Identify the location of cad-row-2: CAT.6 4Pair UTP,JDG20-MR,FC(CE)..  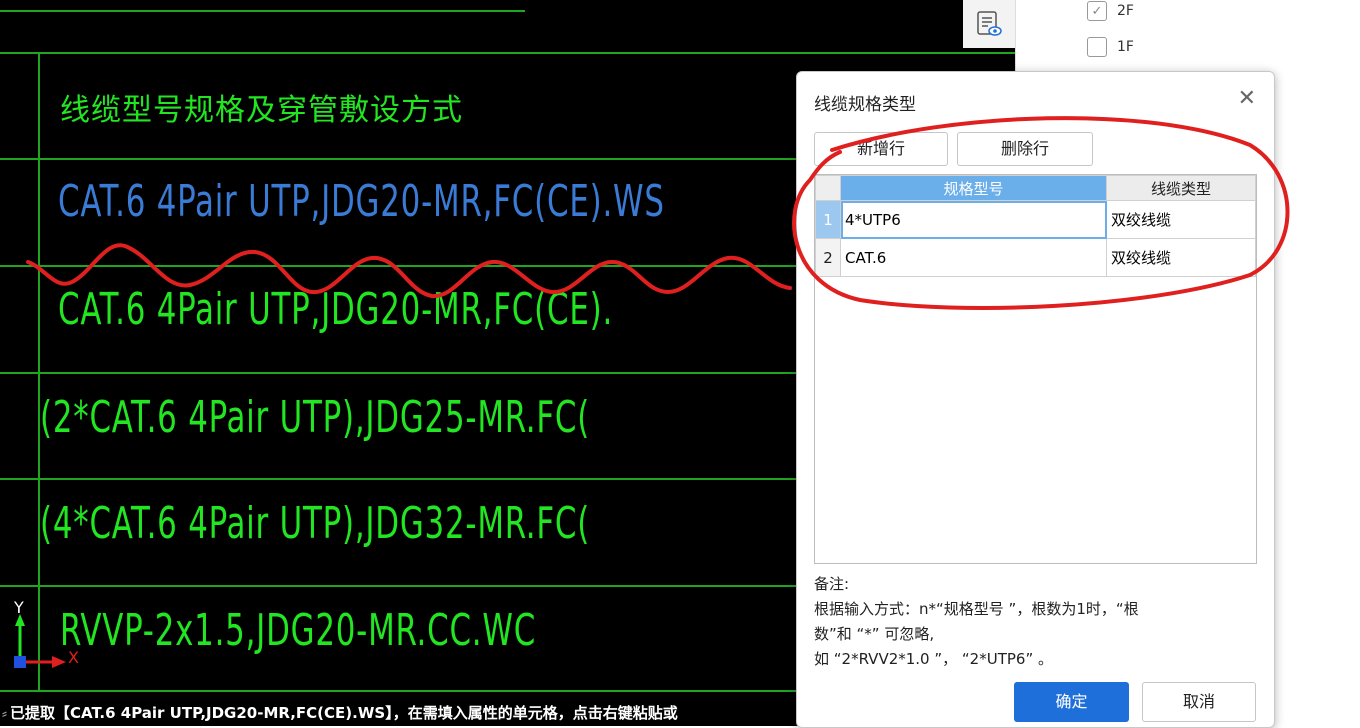
(335, 309).